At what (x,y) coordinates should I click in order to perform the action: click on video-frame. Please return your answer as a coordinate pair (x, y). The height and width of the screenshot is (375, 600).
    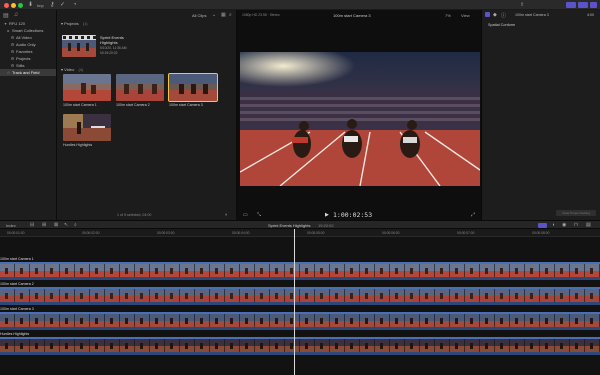
    Looking at the image, I should click on (360, 119).